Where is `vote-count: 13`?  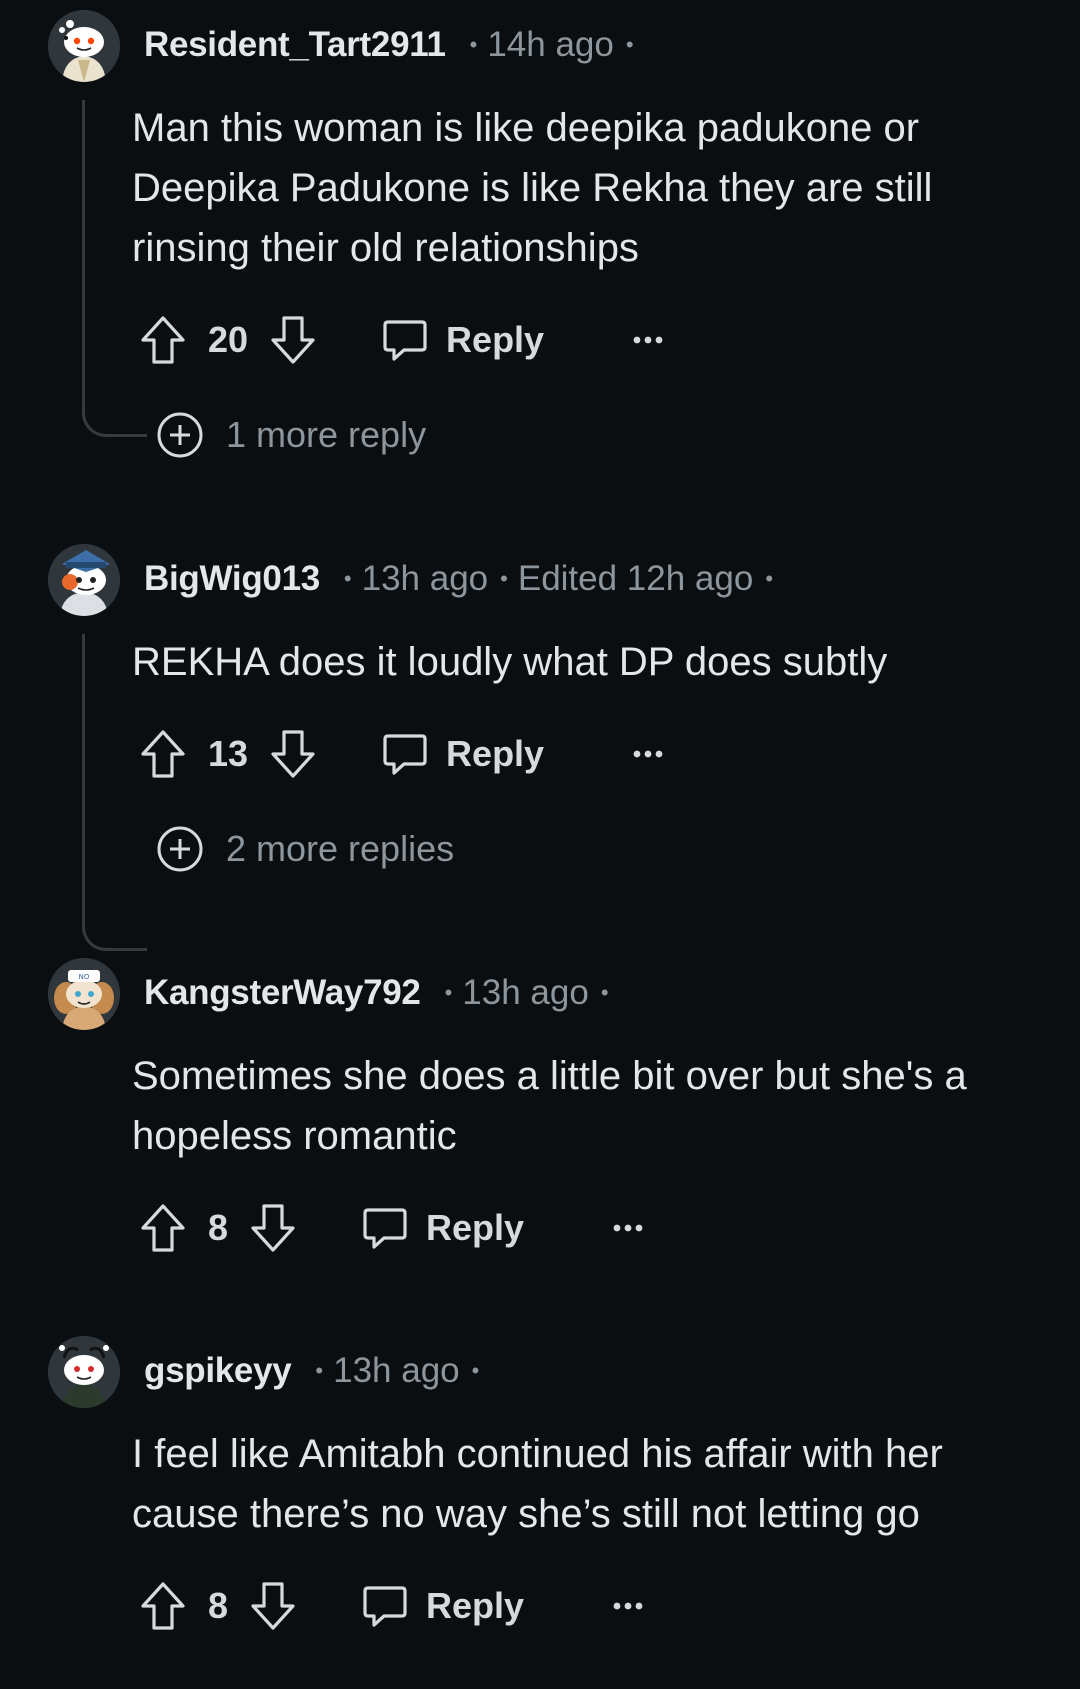 vote-count: 13 is located at coordinates (228, 753).